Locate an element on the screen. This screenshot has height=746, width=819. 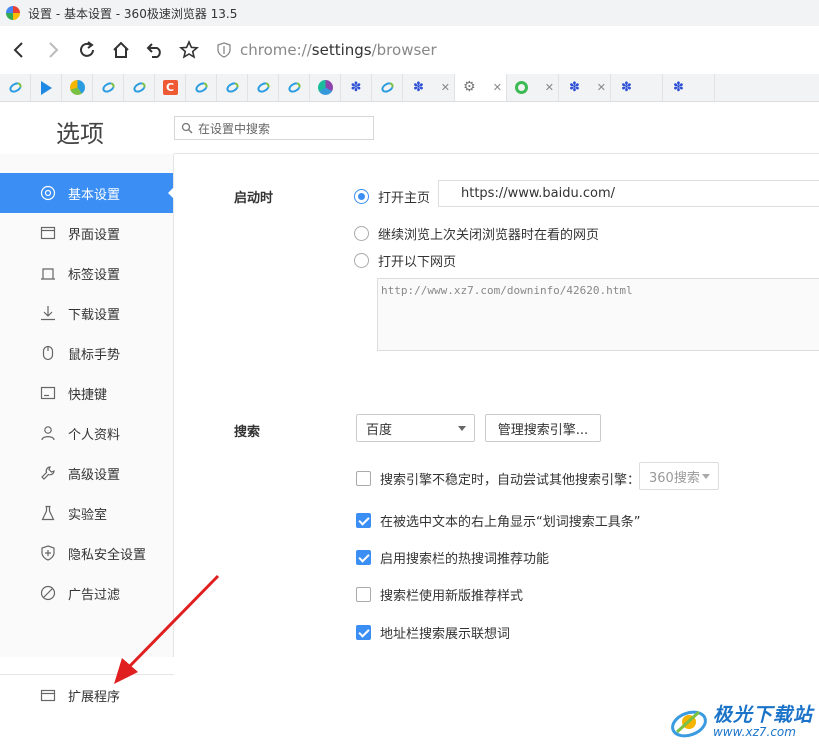
address-bar: chrome://settings/browser is located at coordinates (496, 50).